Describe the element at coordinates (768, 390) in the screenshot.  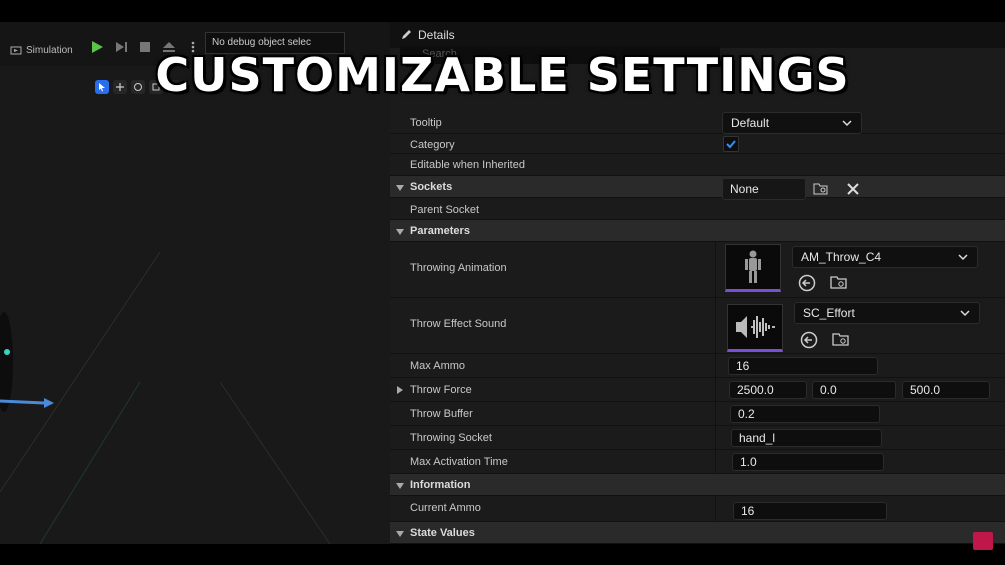
I see `throw-force-x-field: 2500.0` at that location.